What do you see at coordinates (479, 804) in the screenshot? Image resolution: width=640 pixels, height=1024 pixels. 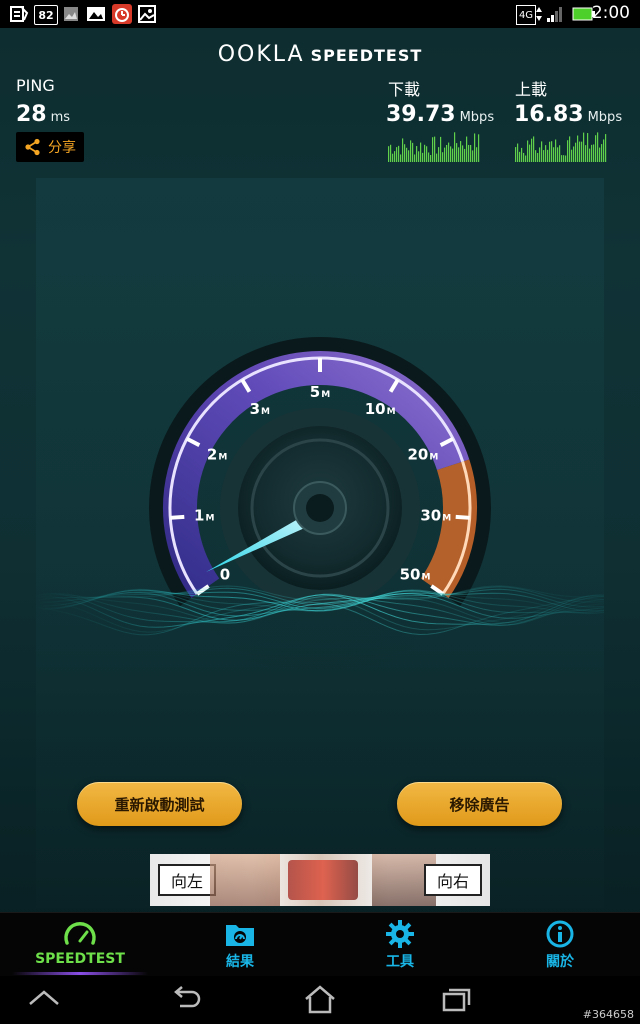 I see `remove-ads-button: 移除廣告` at bounding box center [479, 804].